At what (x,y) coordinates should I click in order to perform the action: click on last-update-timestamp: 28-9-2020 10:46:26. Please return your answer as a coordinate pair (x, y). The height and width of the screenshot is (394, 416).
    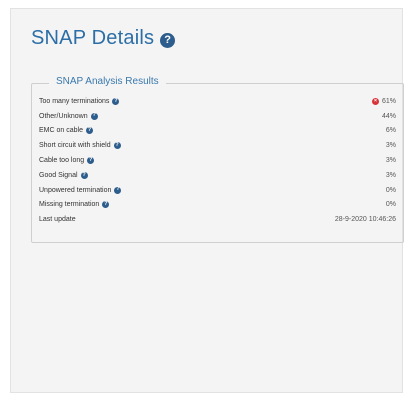
    Looking at the image, I should click on (365, 220).